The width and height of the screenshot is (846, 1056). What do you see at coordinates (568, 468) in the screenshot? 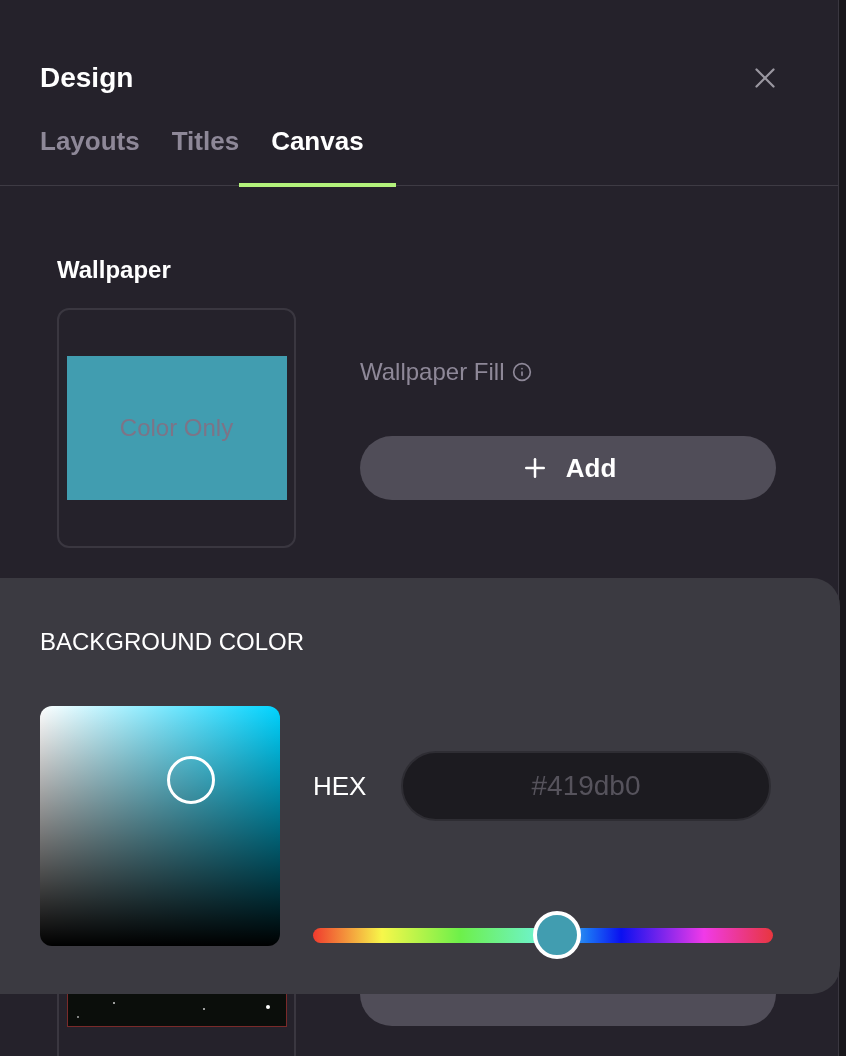
I see `add-button: Add` at bounding box center [568, 468].